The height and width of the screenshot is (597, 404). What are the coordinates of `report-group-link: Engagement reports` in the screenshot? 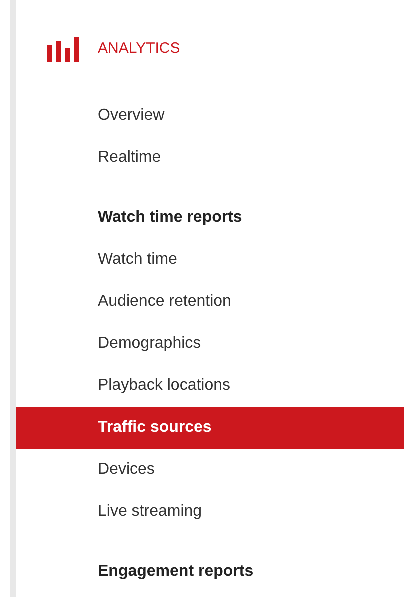 It's located at (210, 572).